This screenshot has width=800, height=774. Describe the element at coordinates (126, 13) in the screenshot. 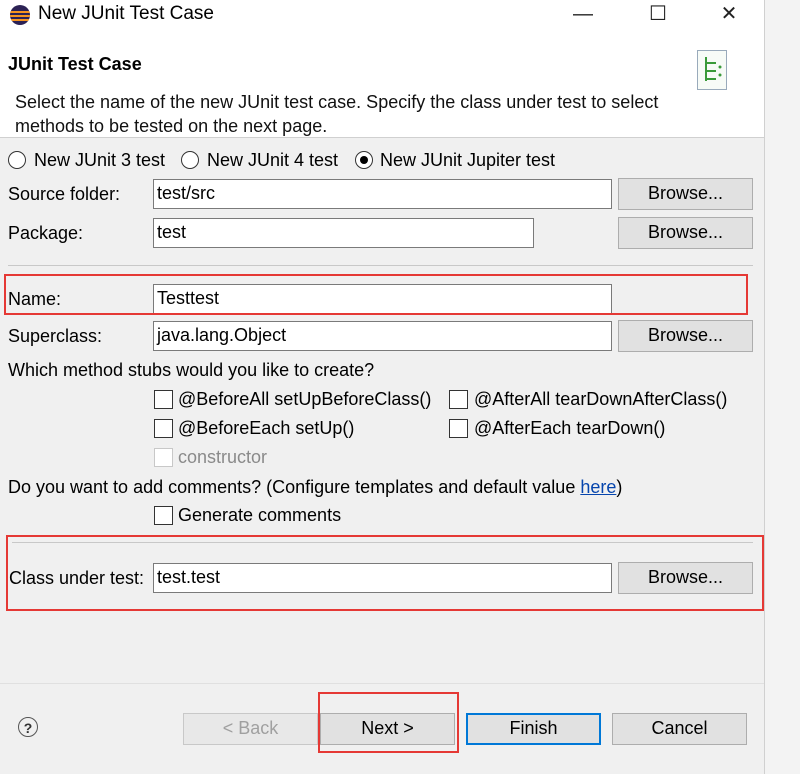

I see `window-title: New JUnit Test Case` at that location.